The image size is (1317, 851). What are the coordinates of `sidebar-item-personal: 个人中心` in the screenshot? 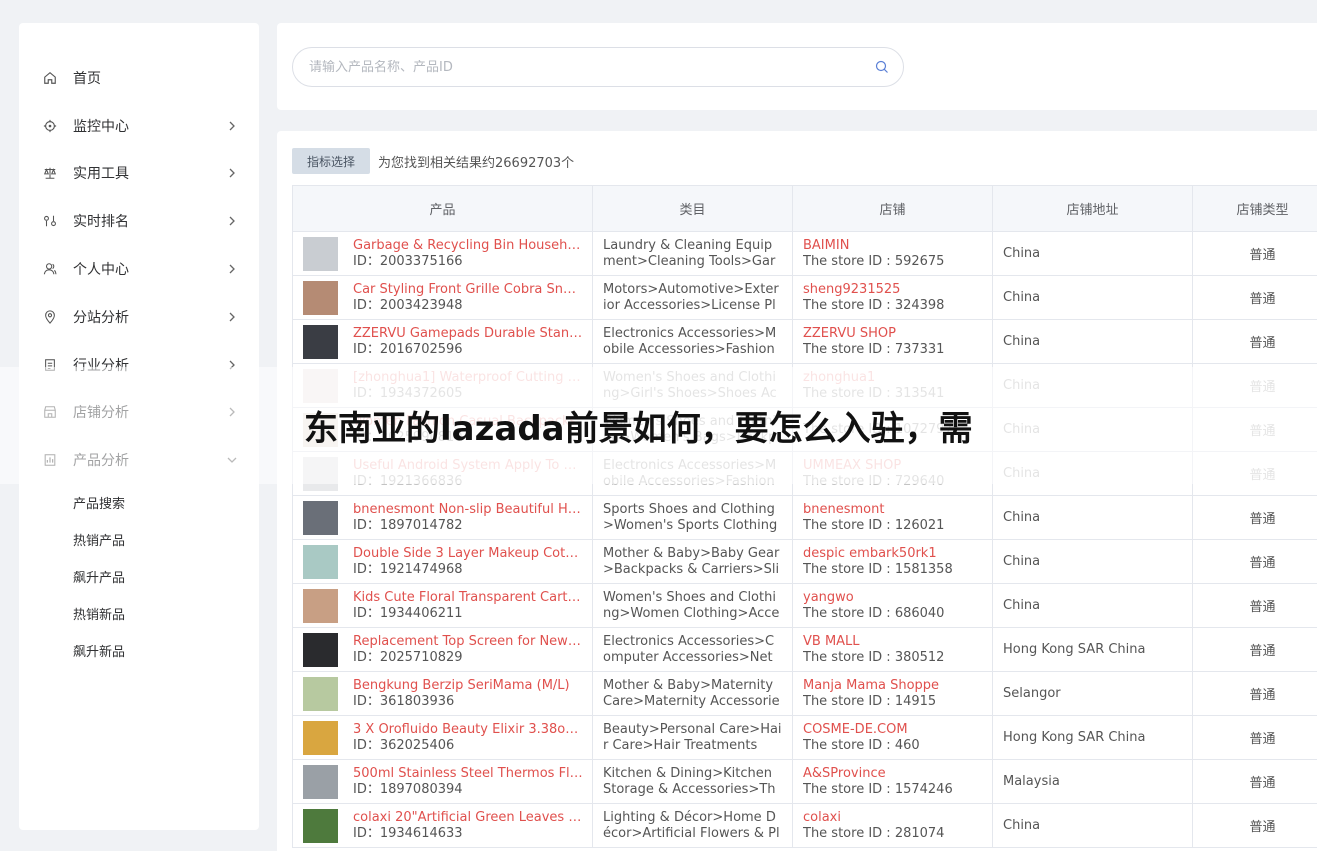 It's located at (139, 269).